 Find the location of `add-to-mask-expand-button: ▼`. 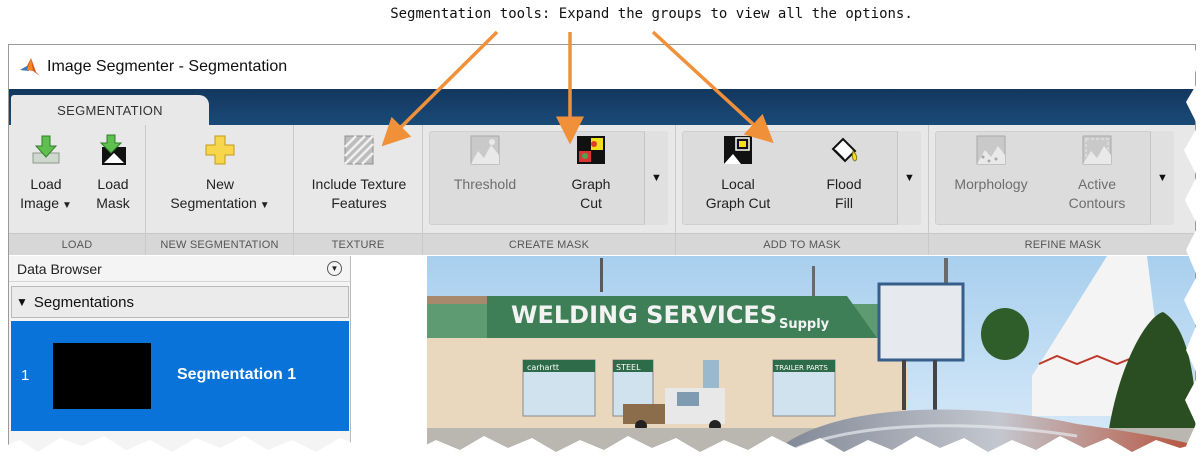

add-to-mask-expand-button: ▼ is located at coordinates (909, 178).